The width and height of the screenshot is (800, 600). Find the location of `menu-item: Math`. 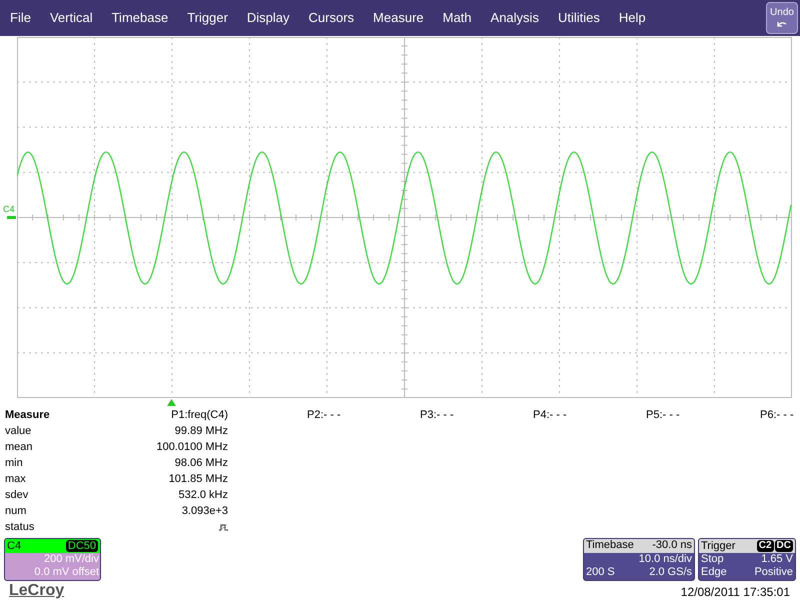

menu-item: Math is located at coordinates (457, 18).